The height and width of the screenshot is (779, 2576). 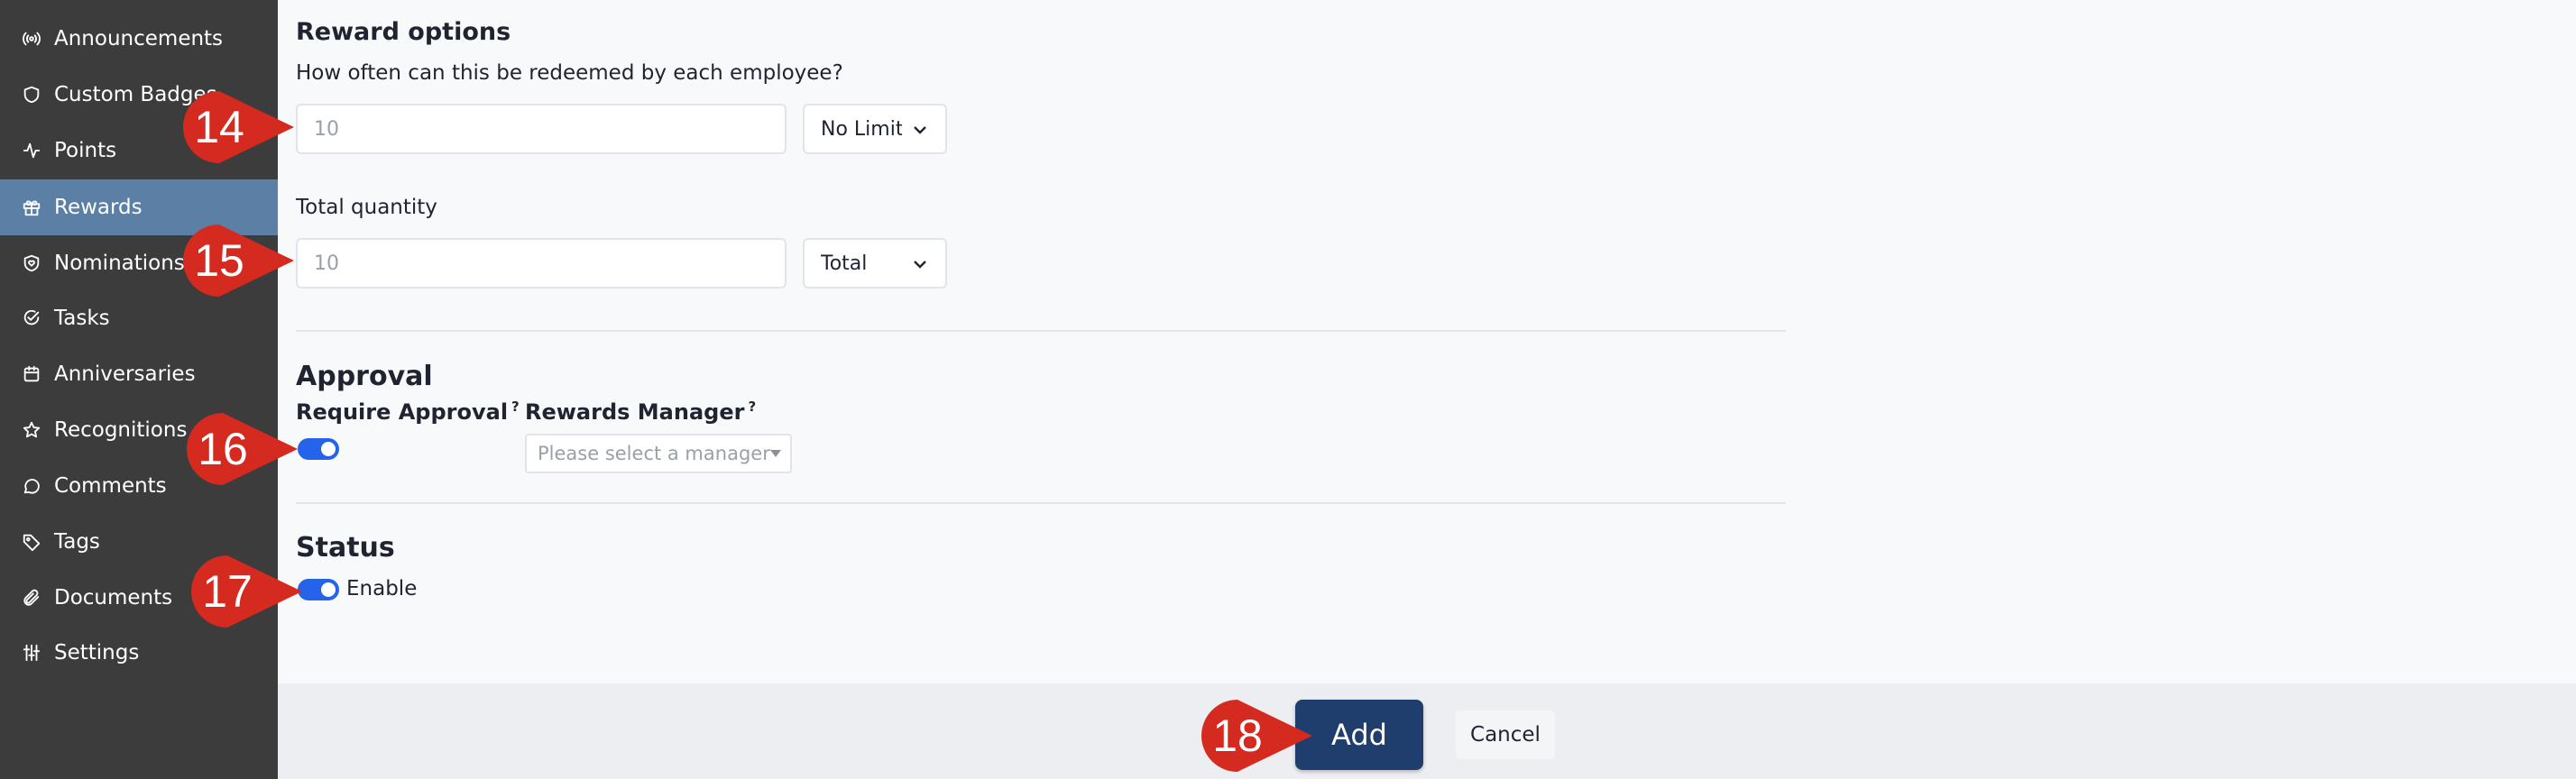 What do you see at coordinates (32, 207) in the screenshot?
I see `gift-icon` at bounding box center [32, 207].